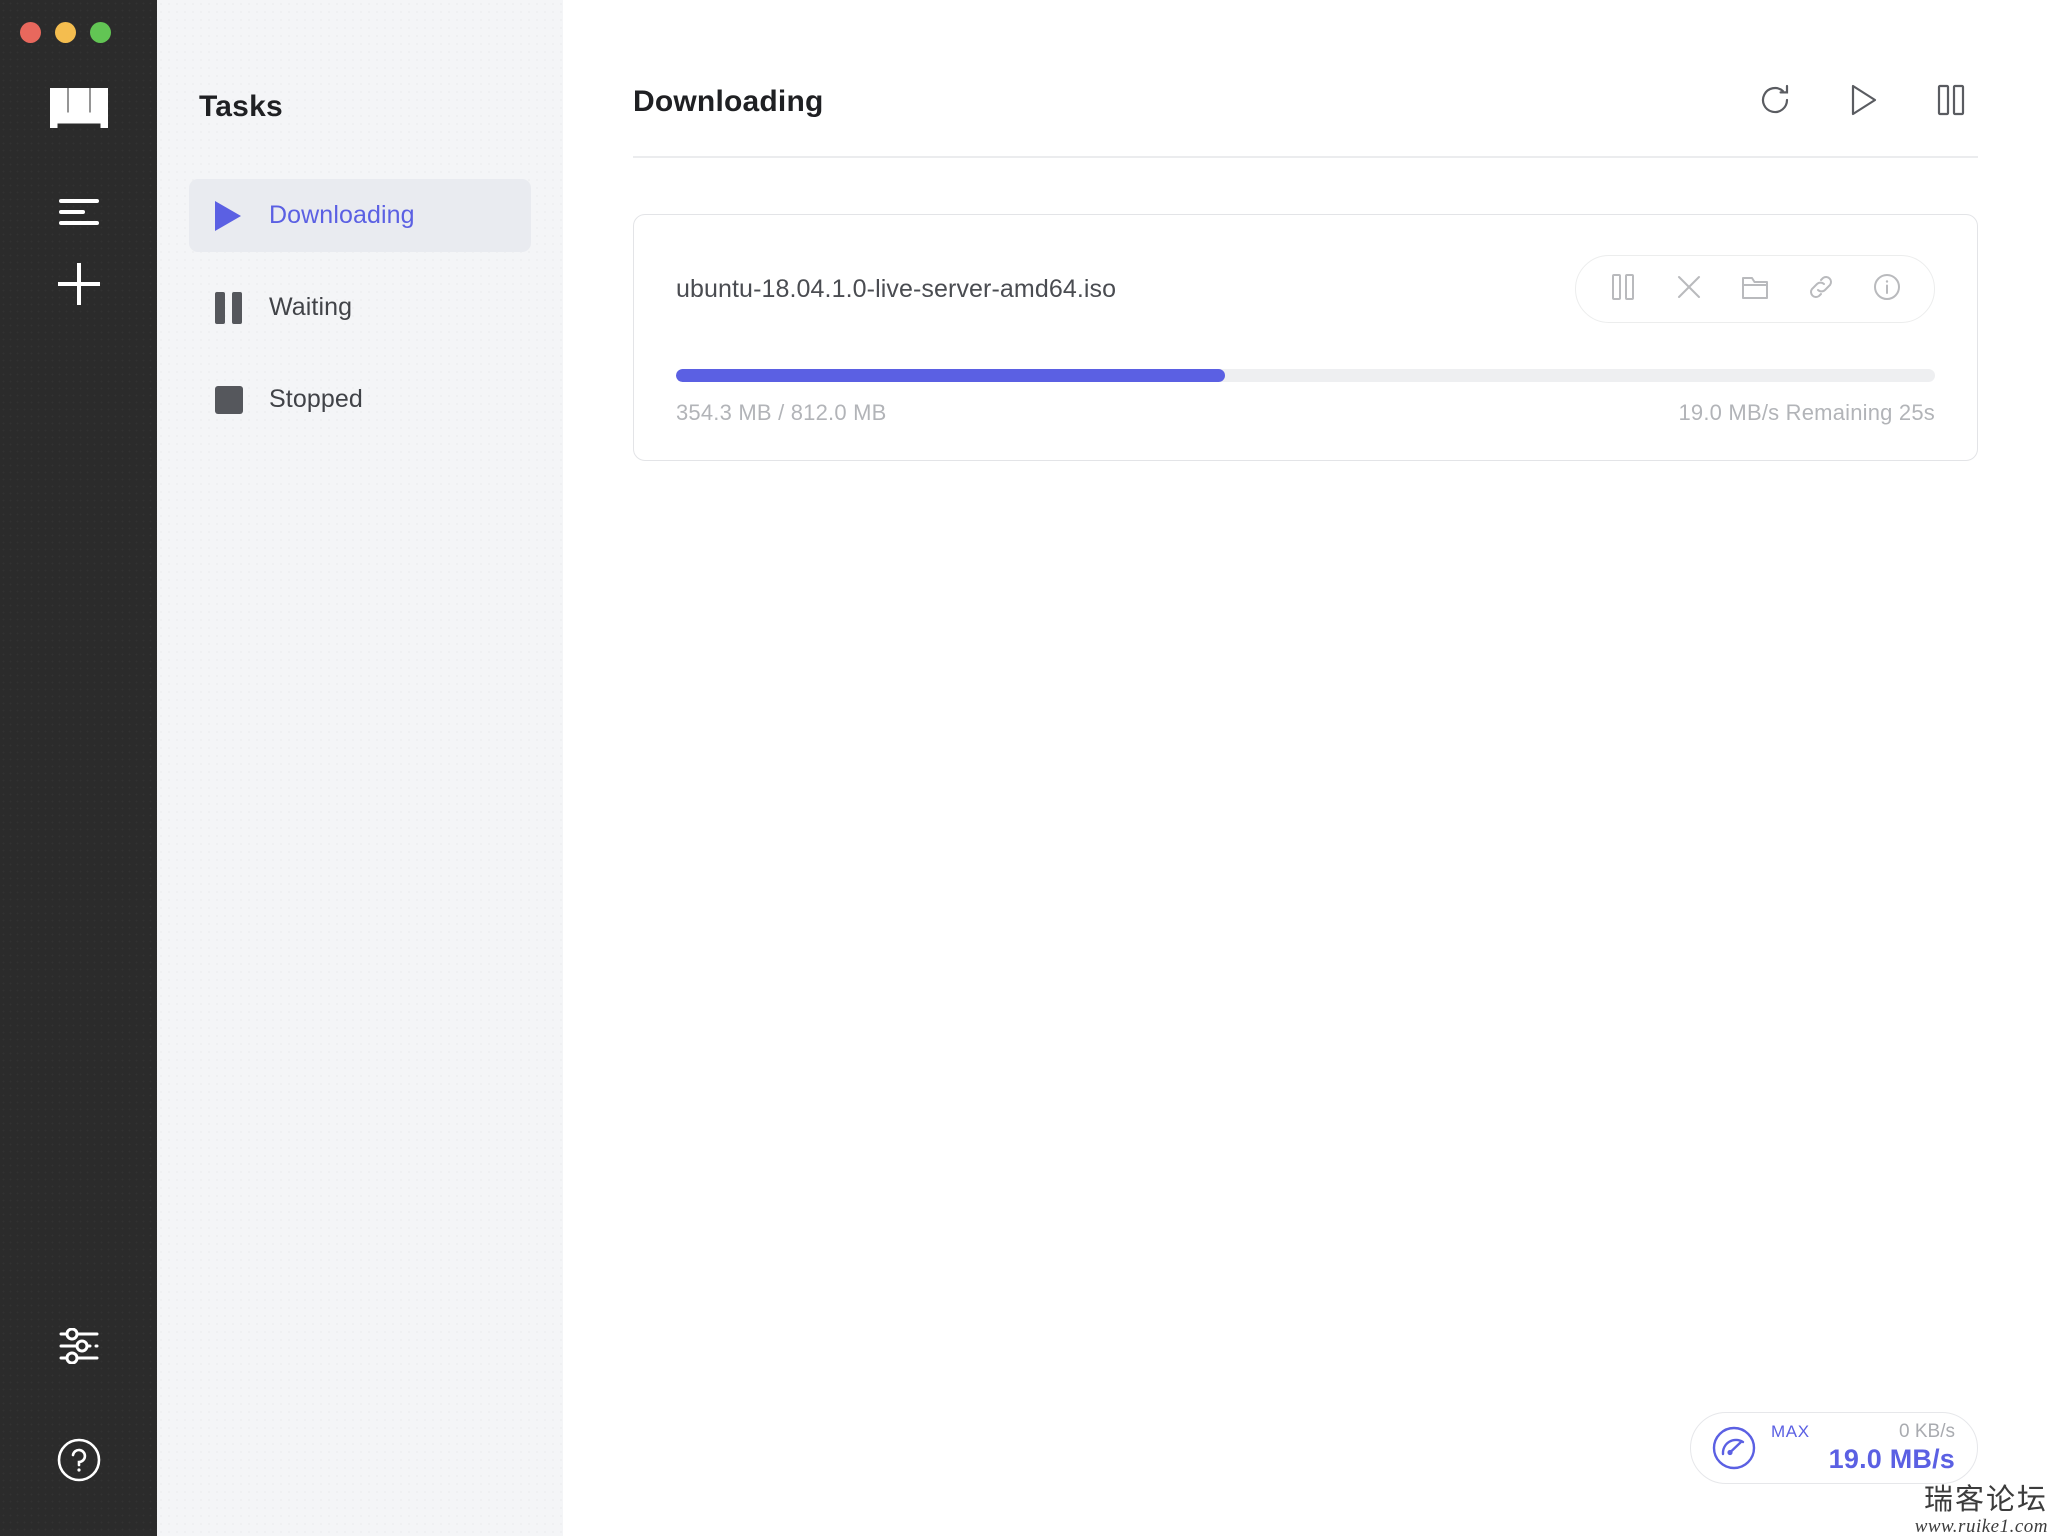  I want to click on task-list-icon, so click(78, 214).